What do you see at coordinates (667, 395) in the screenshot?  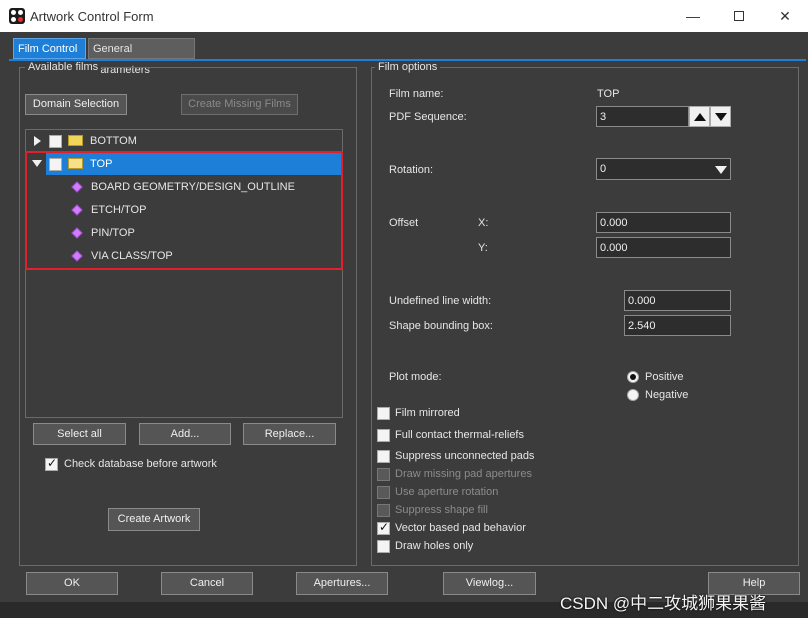 I see `negative-label: Negative` at bounding box center [667, 395].